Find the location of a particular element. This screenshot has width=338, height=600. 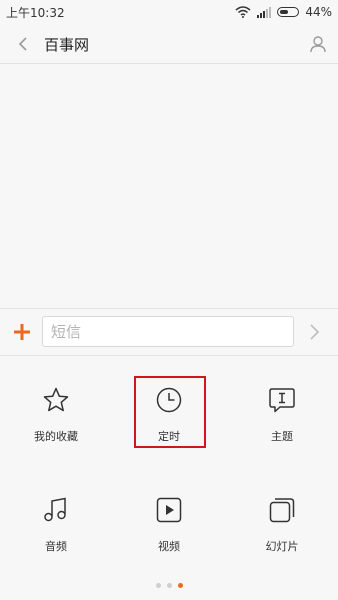

title-bar: 百事网 is located at coordinates (169, 44).